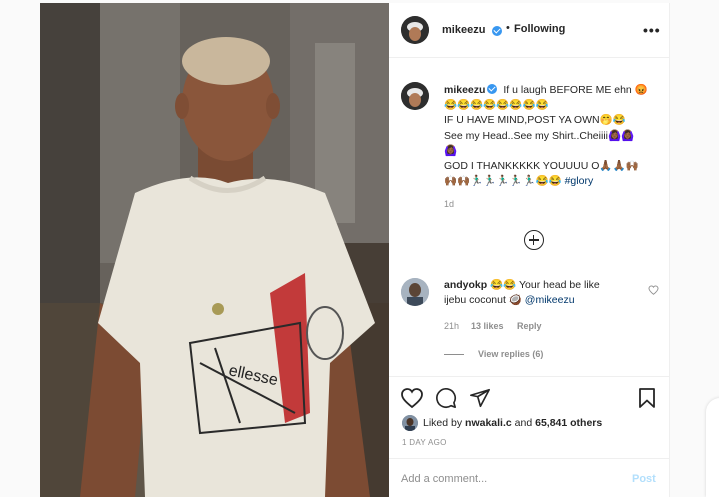 The height and width of the screenshot is (497, 719). I want to click on caption-line-5: 🙆🏾‍♀️, so click(451, 150).